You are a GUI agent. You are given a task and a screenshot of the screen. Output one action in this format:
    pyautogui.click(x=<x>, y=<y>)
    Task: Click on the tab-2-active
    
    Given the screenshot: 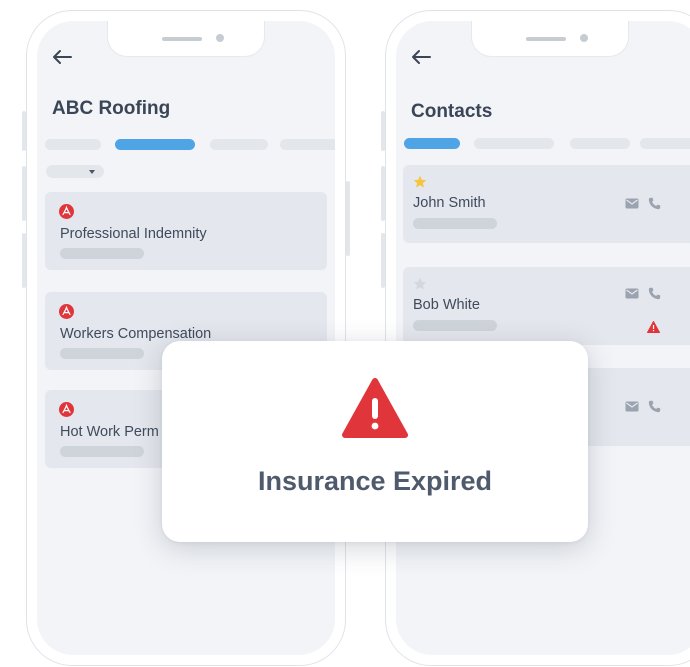 What is the action you would take?
    pyautogui.click(x=155, y=144)
    